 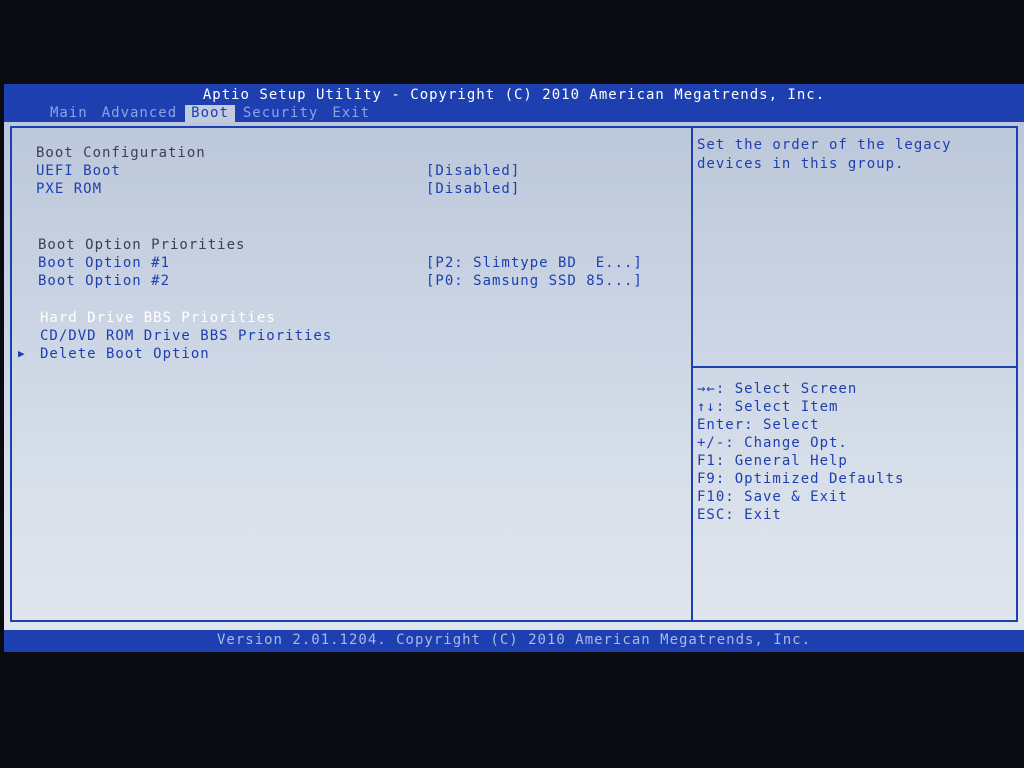 I want to click on key-enter-select: Enter: Select, so click(x=758, y=425).